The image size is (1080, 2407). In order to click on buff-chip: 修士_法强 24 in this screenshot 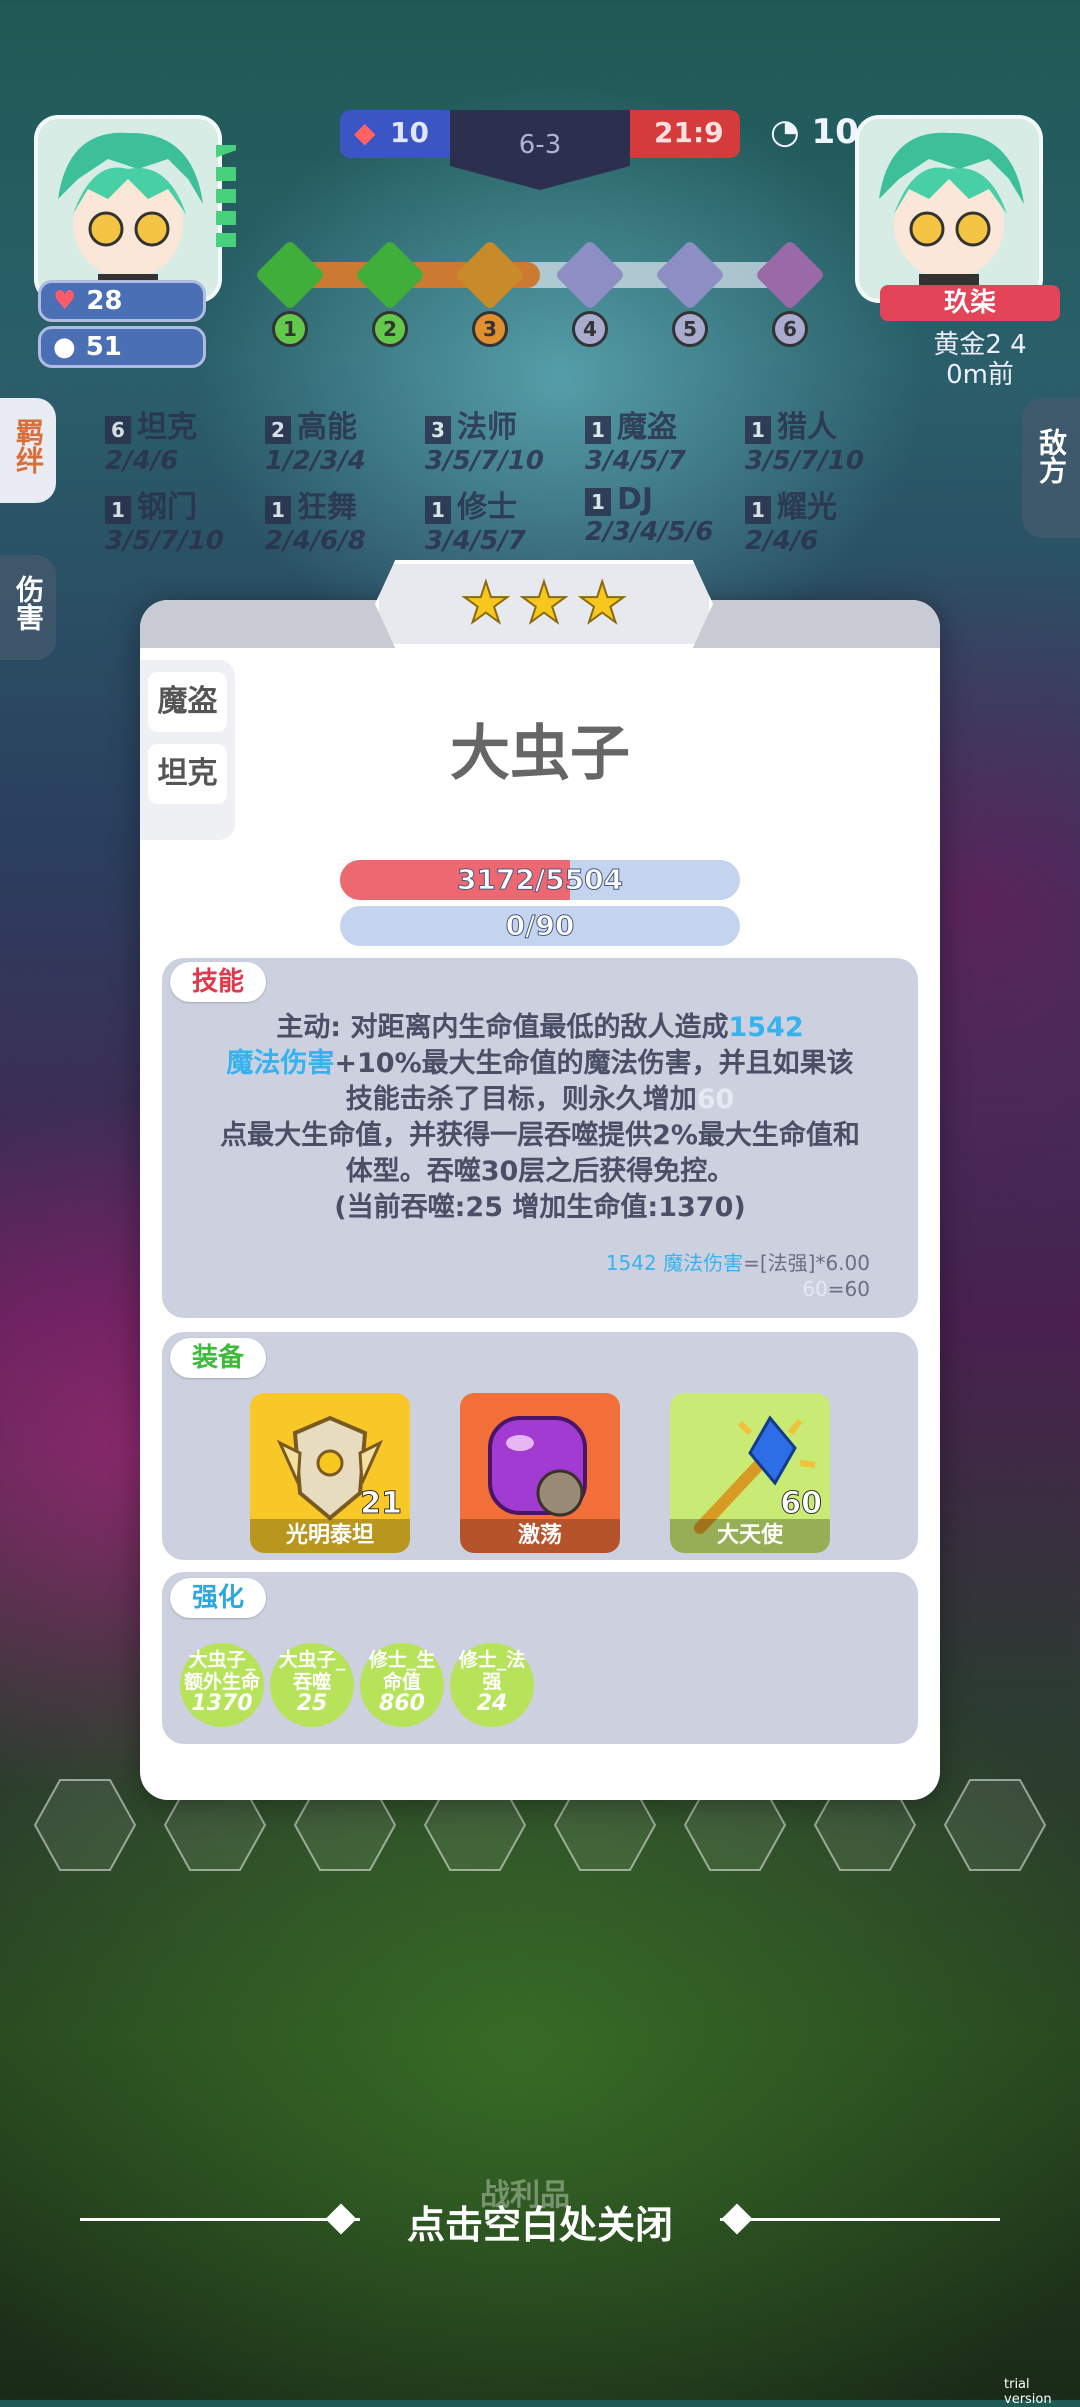, I will do `click(492, 1685)`.